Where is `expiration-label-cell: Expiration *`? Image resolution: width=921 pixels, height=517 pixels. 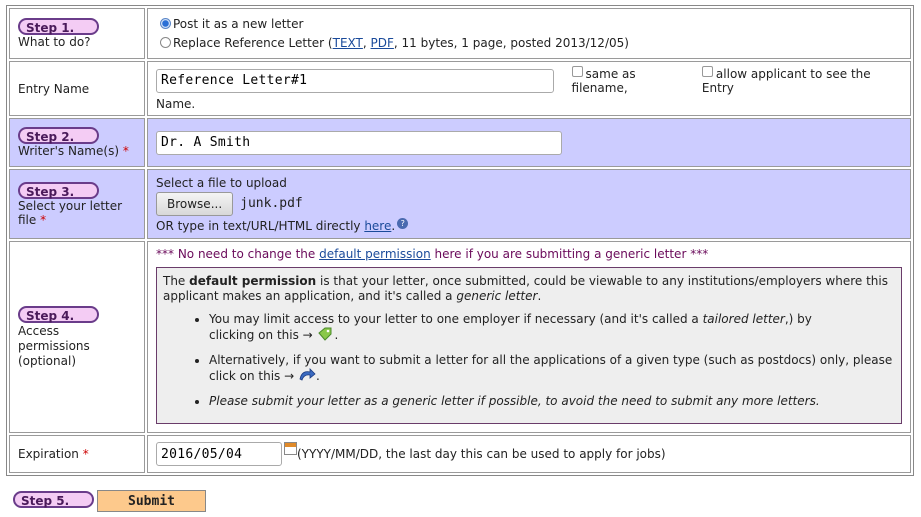
expiration-label-cell: Expiration * is located at coordinates (77, 454).